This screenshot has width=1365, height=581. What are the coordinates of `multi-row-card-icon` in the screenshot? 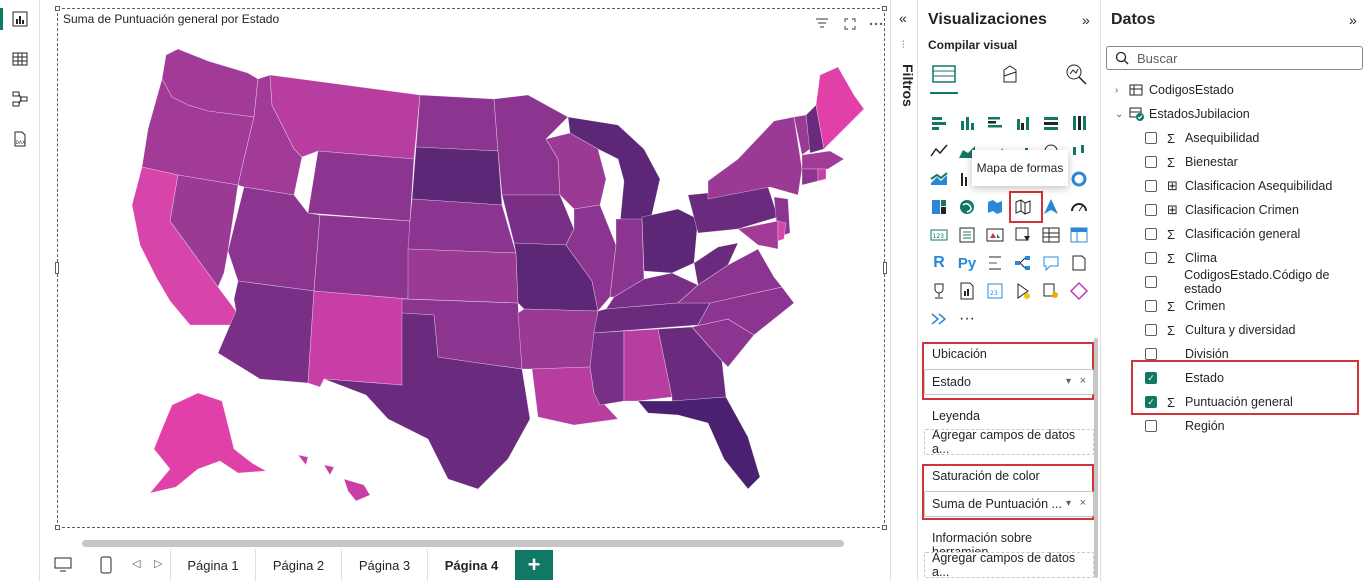 It's located at (967, 235).